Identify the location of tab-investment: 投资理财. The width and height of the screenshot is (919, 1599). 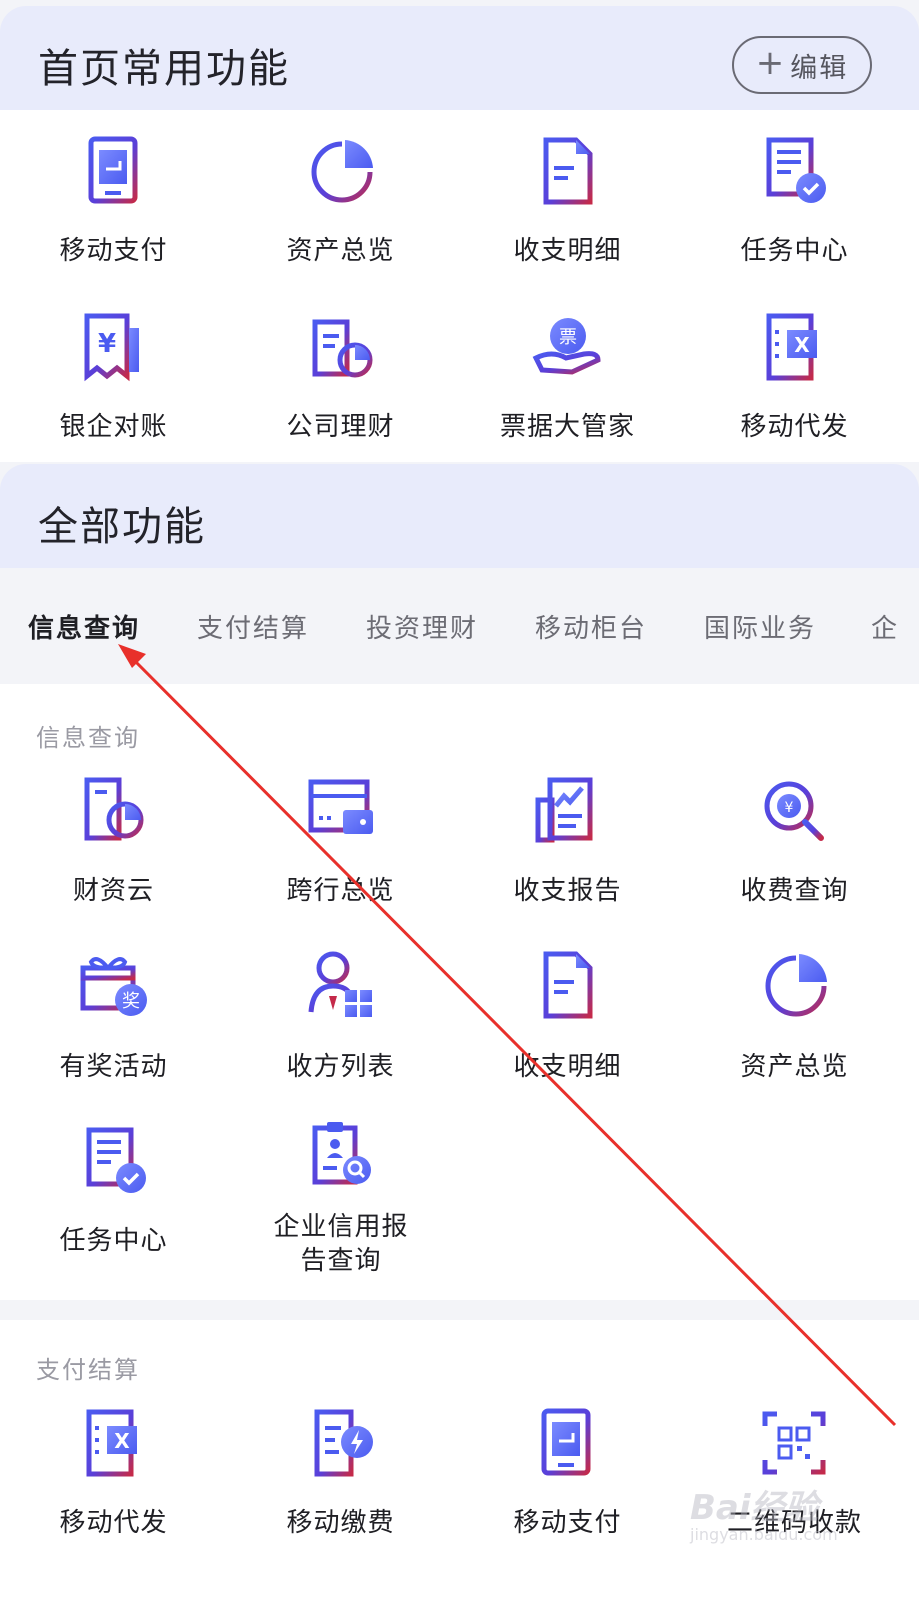
(422, 626).